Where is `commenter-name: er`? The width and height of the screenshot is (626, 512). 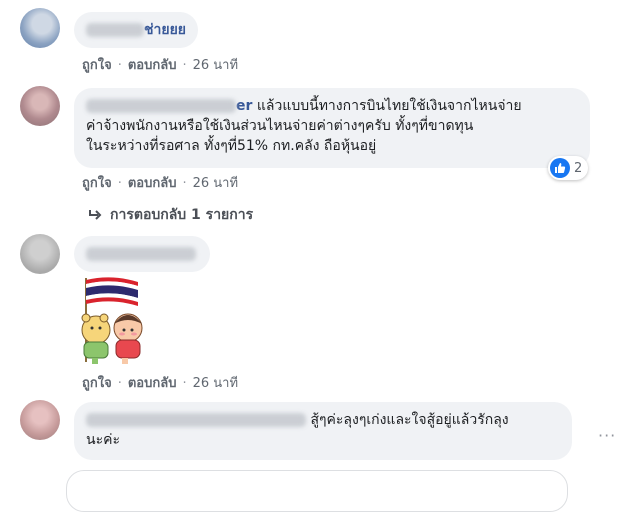
commenter-name: er is located at coordinates (244, 106).